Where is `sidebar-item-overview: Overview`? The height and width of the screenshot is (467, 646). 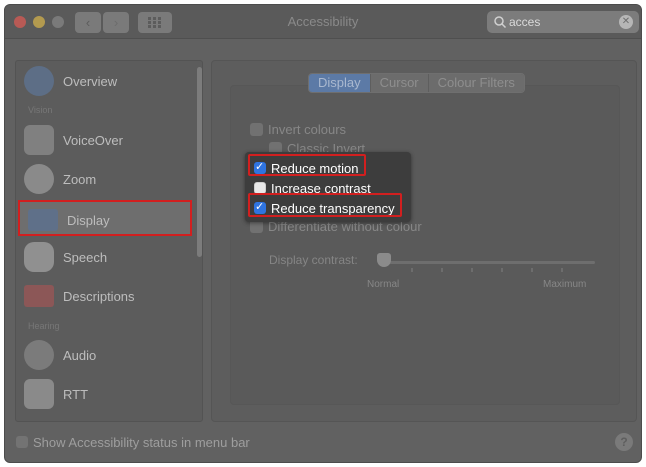
sidebar-item-overview: Overview is located at coordinates (104, 81).